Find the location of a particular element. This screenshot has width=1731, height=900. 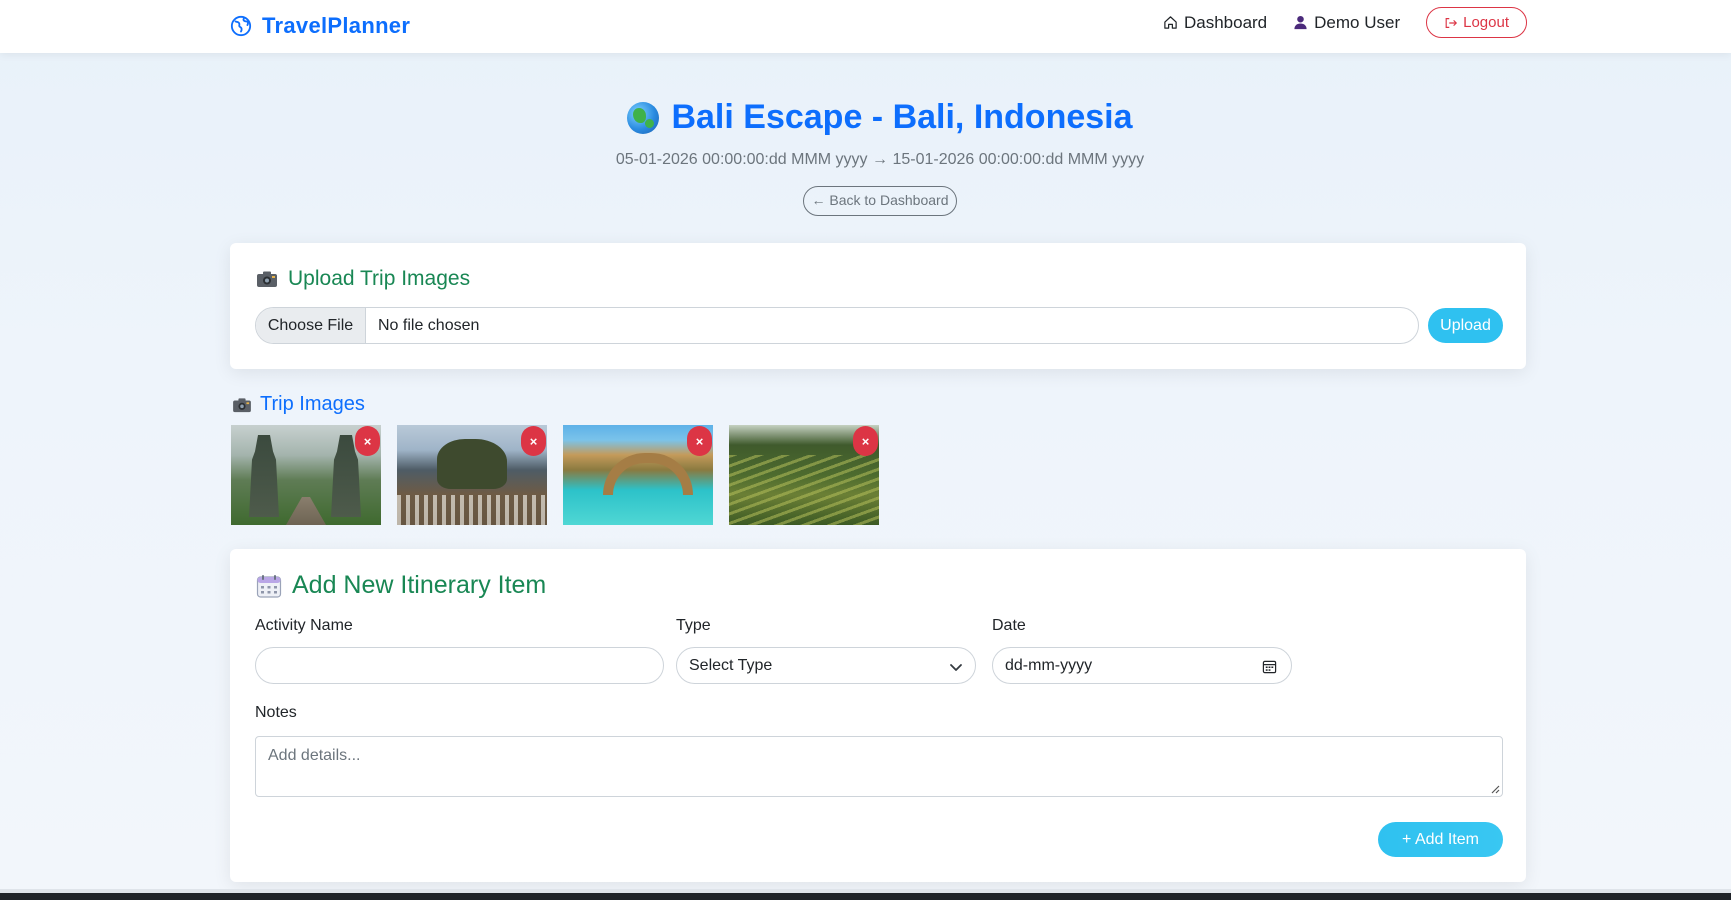

trip-image-temple-gate: × is located at coordinates (306, 475).